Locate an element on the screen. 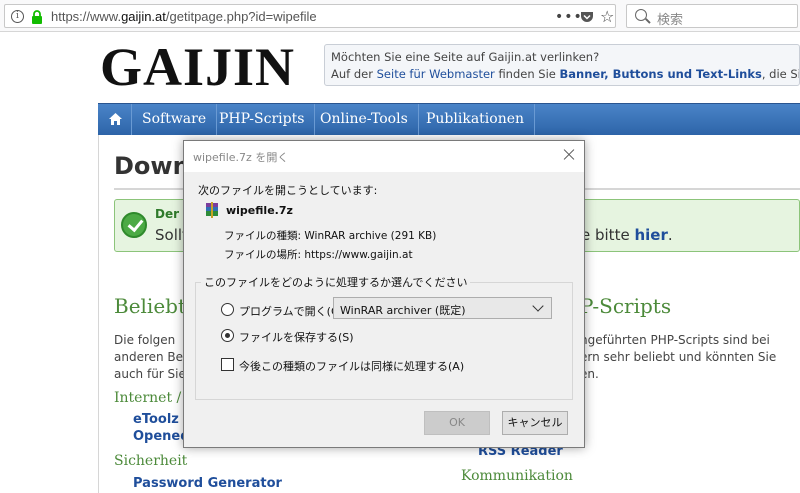  ok-button: OK is located at coordinates (457, 423).